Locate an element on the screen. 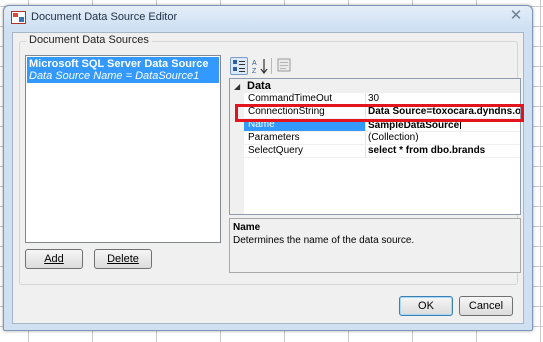 The image size is (543, 342). property-row-name: Name SampleDataSource is located at coordinates (382, 125).